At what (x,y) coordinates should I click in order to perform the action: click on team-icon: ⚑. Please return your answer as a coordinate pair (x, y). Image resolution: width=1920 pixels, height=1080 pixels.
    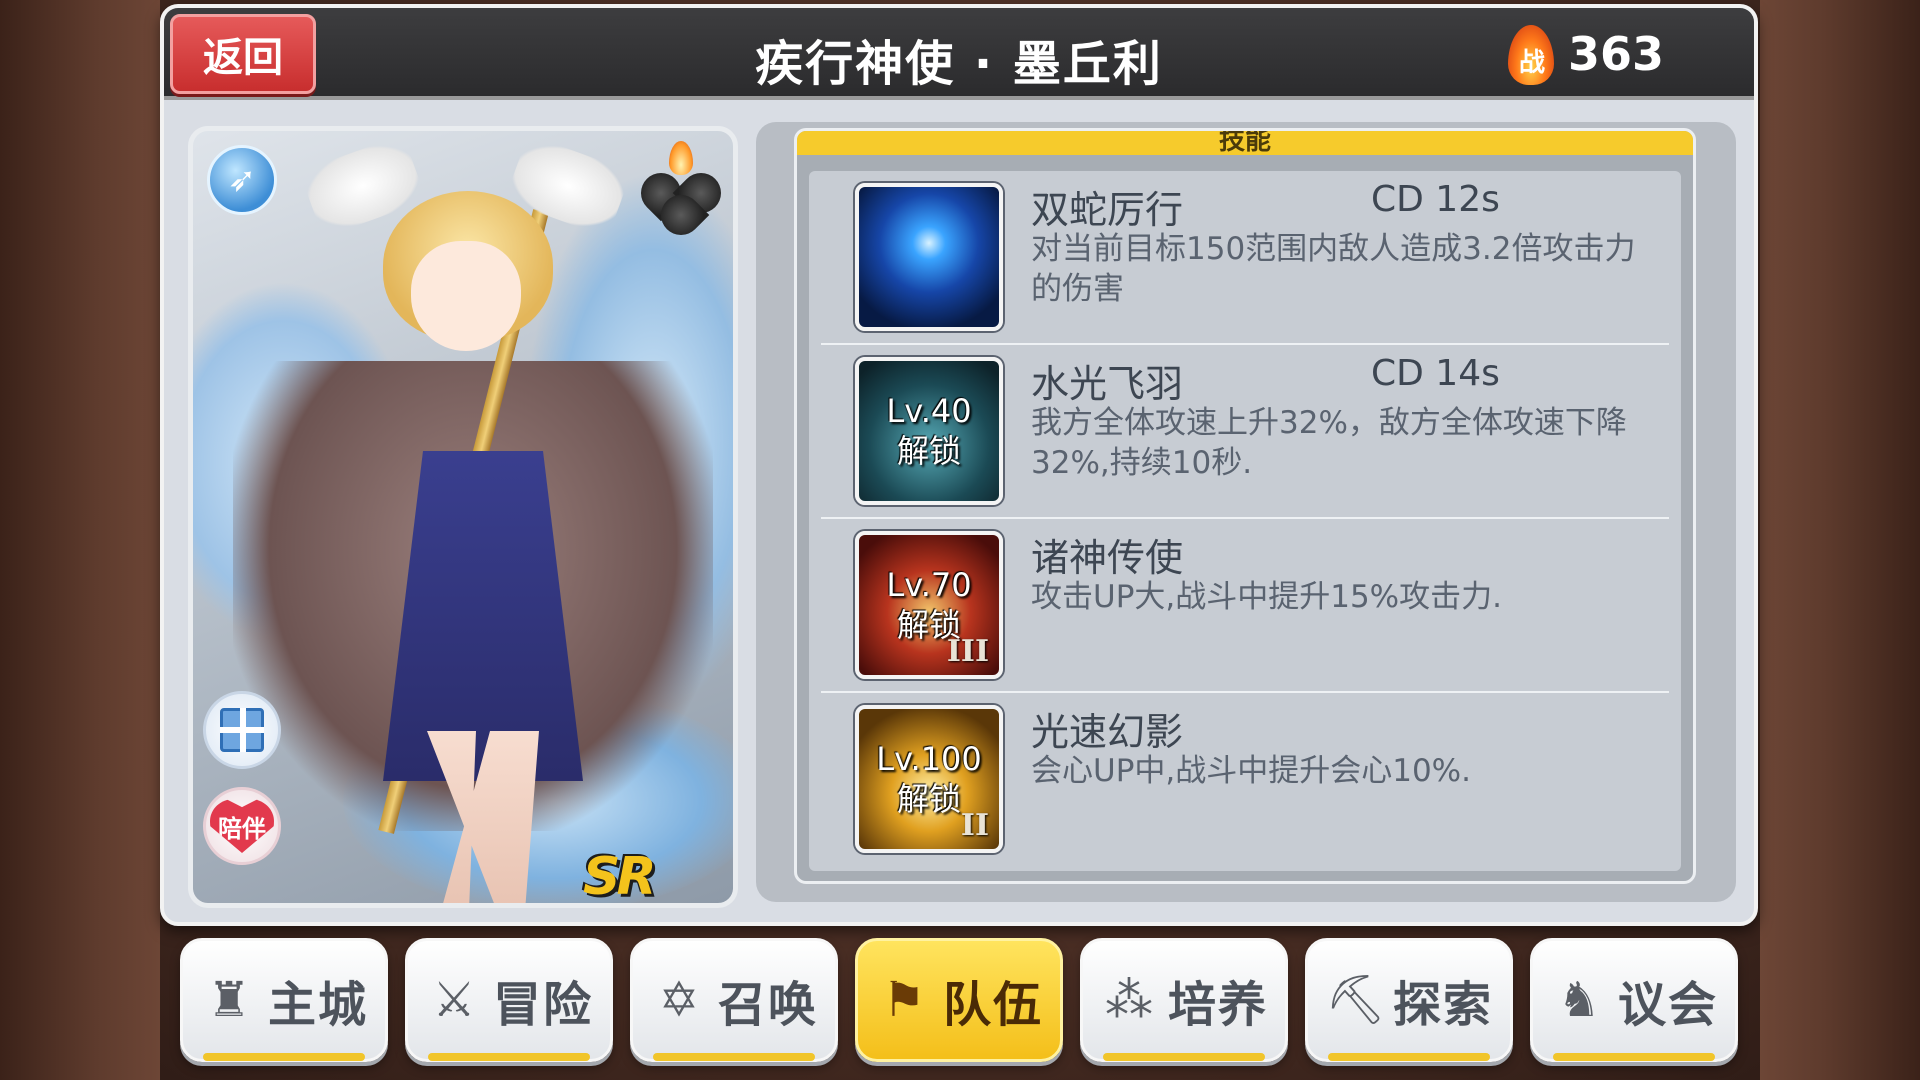
    Looking at the image, I should click on (904, 1000).